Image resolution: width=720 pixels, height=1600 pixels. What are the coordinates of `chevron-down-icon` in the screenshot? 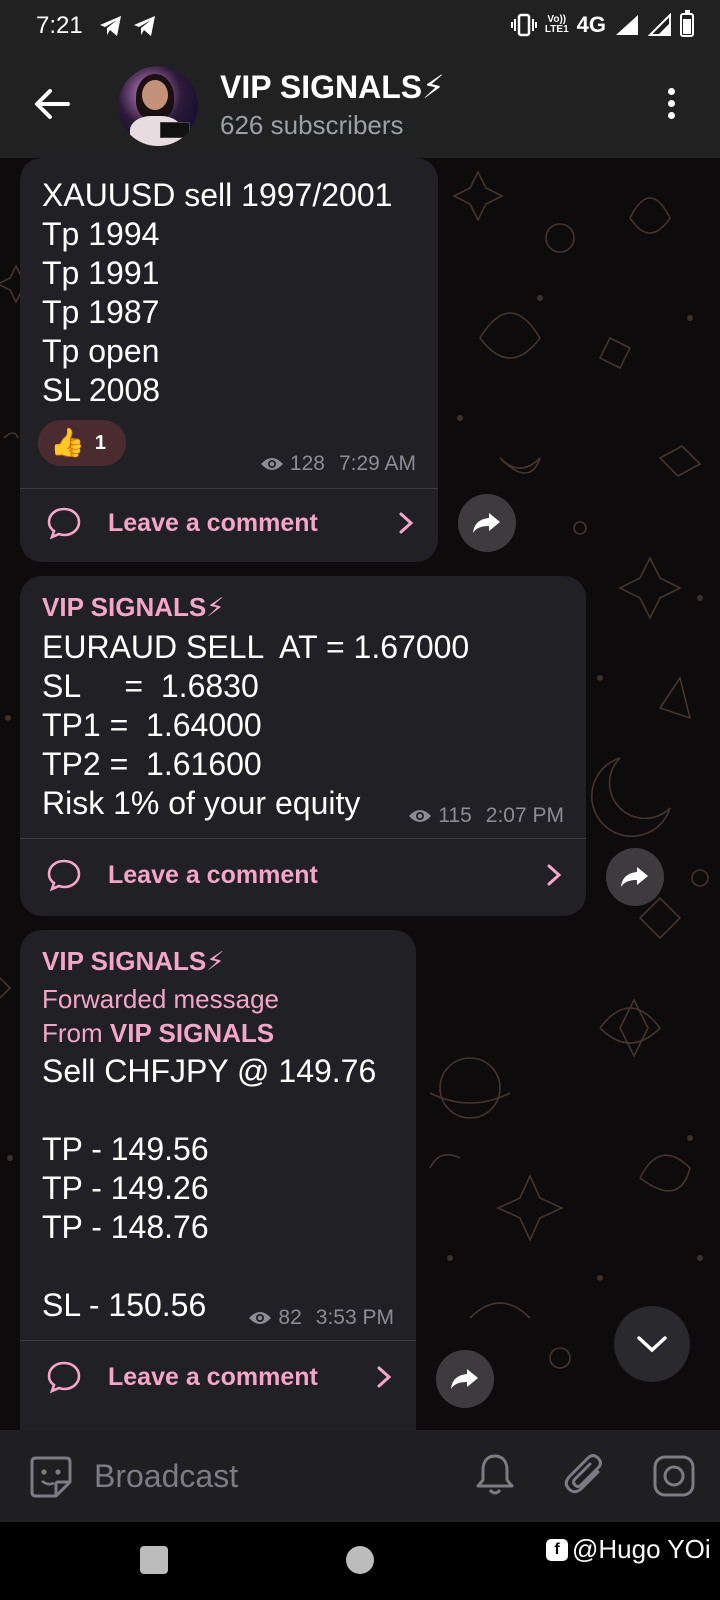 It's located at (652, 1344).